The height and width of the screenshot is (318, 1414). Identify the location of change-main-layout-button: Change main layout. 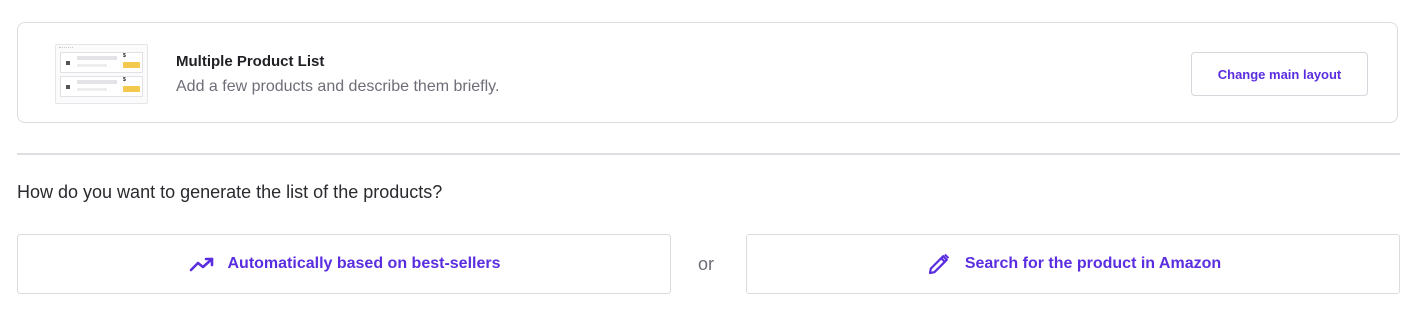
(1279, 74).